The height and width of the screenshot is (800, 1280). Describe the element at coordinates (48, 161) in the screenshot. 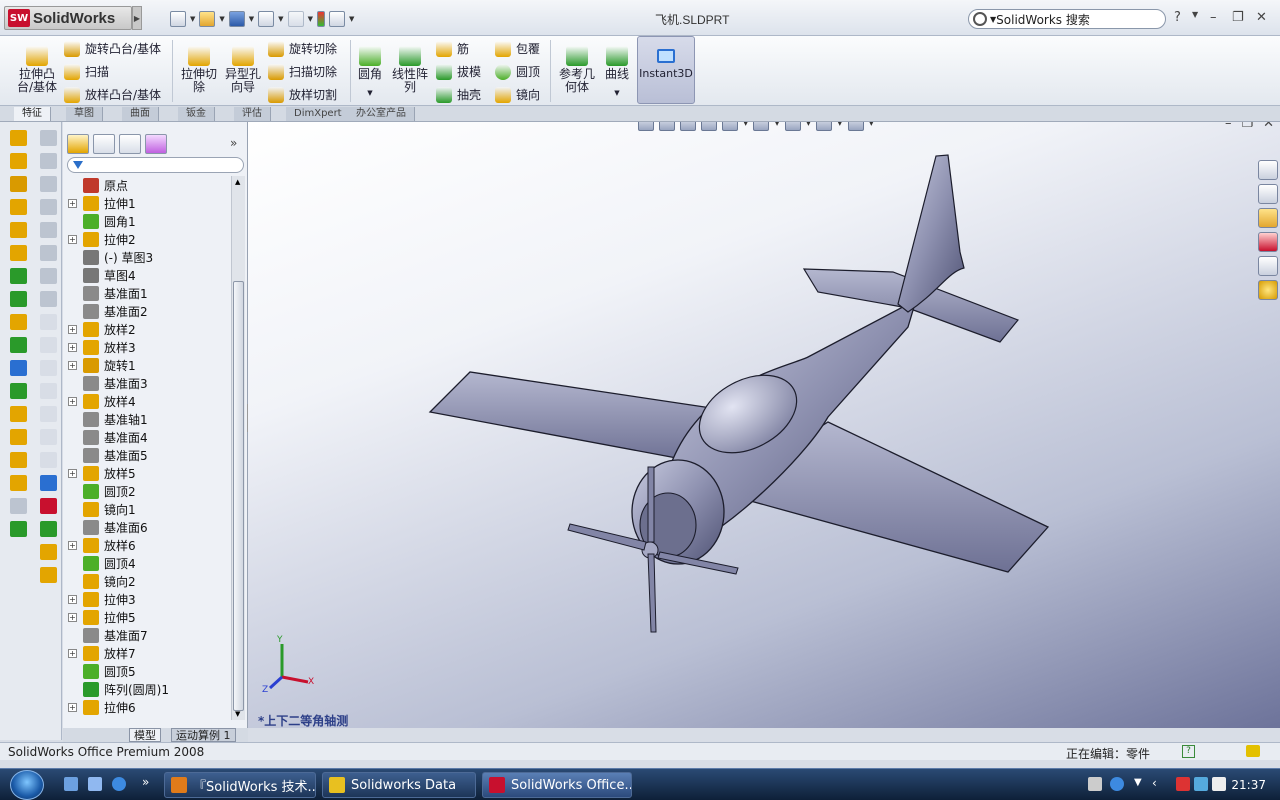

I see `sketch-rect-icon` at that location.